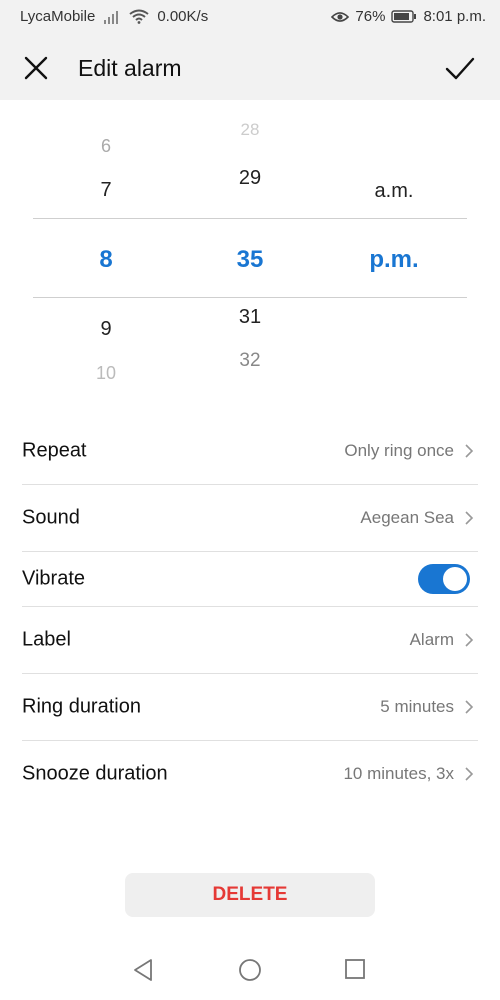  What do you see at coordinates (46, 639) in the screenshot?
I see `label-label: Label` at bounding box center [46, 639].